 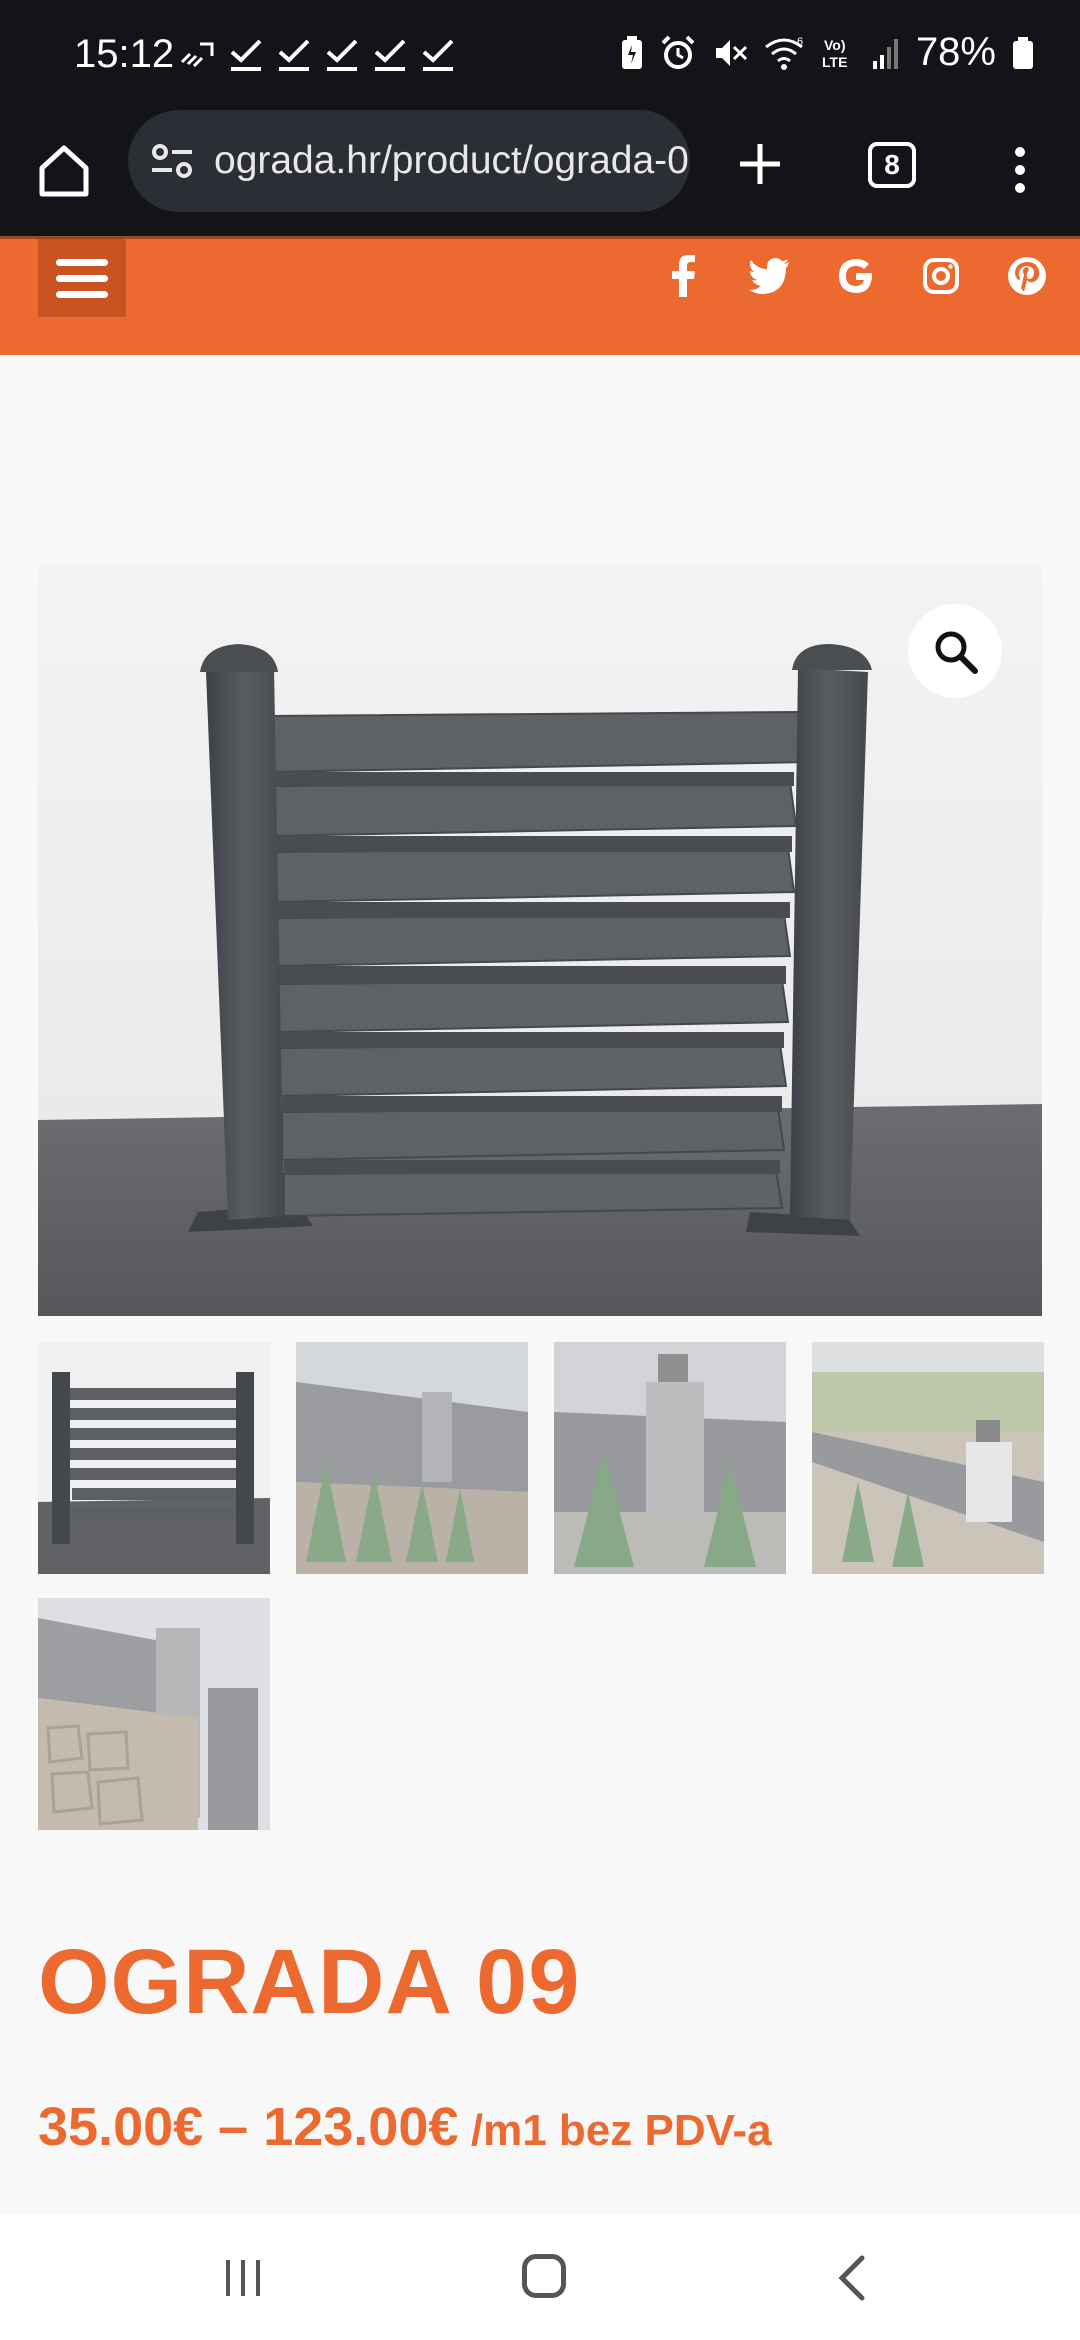 I want to click on price-unit: /m1 bez PDV-a, so click(x=621, y=2130).